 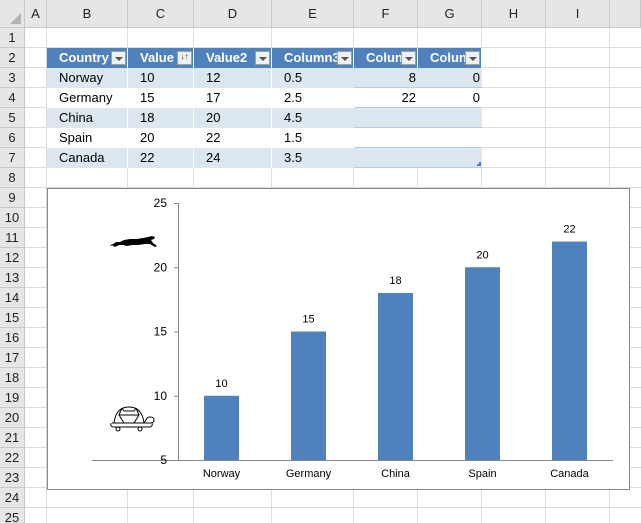 What do you see at coordinates (625, 14) in the screenshot?
I see `column-header-j` at bounding box center [625, 14].